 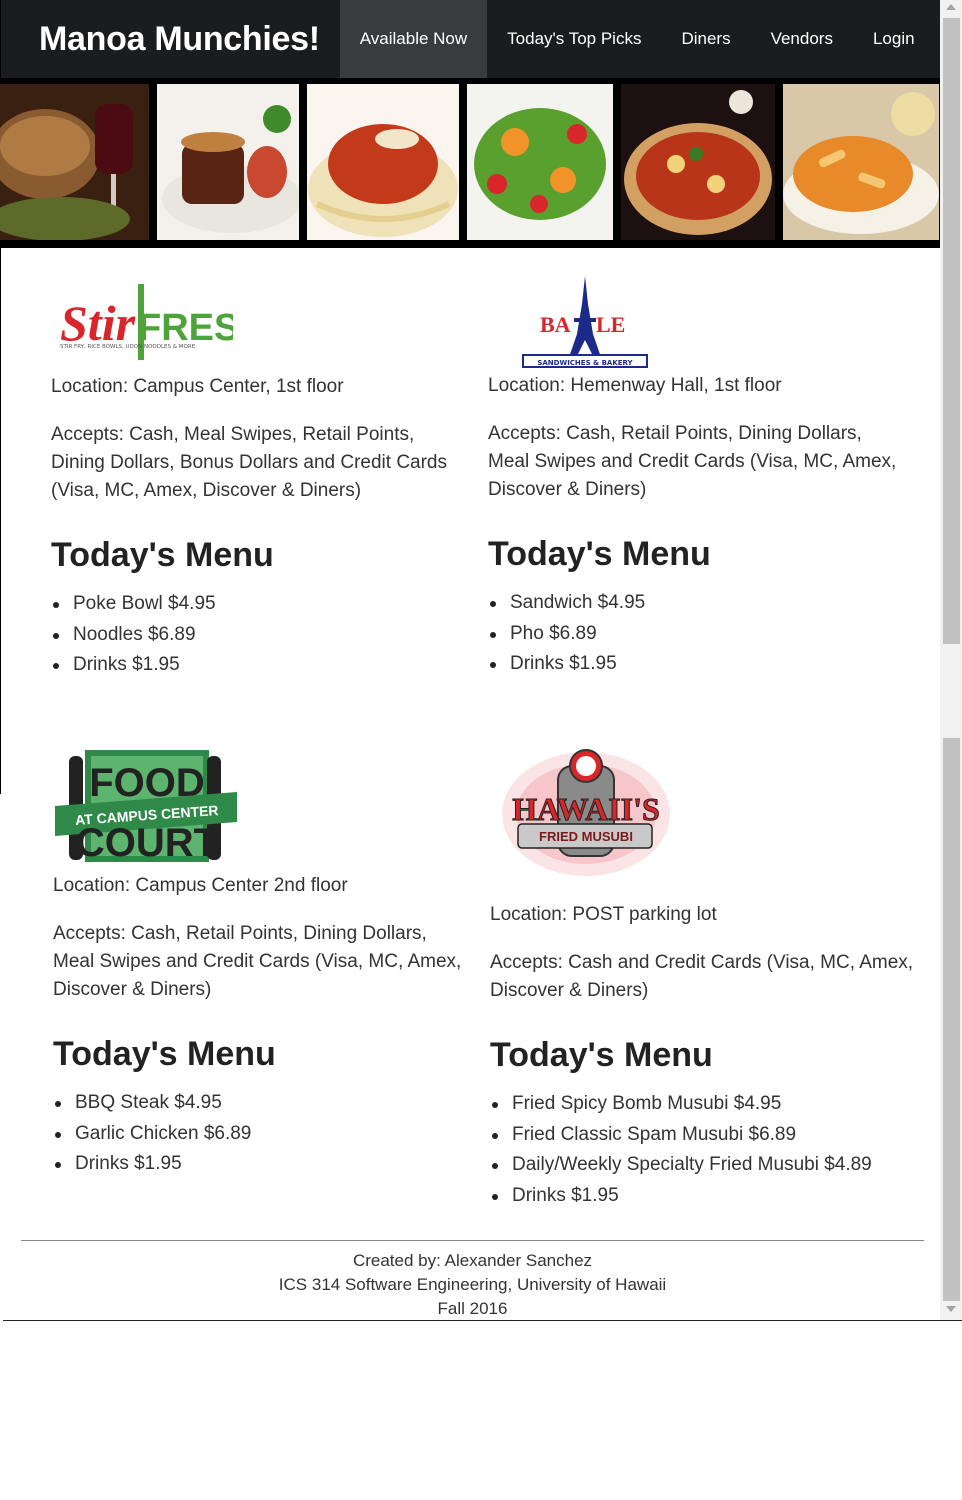 What do you see at coordinates (540, 162) in the screenshot?
I see `salad-photo` at bounding box center [540, 162].